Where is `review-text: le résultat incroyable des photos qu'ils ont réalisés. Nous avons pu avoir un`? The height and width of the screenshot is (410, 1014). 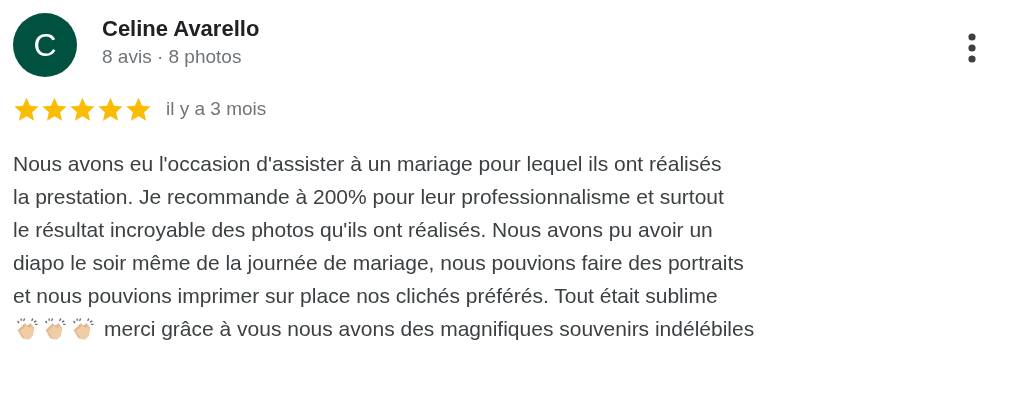
review-text: le résultat incroyable des photos qu'ils ont réalisés. Nous avons pu avoir un is located at coordinates (363, 230).